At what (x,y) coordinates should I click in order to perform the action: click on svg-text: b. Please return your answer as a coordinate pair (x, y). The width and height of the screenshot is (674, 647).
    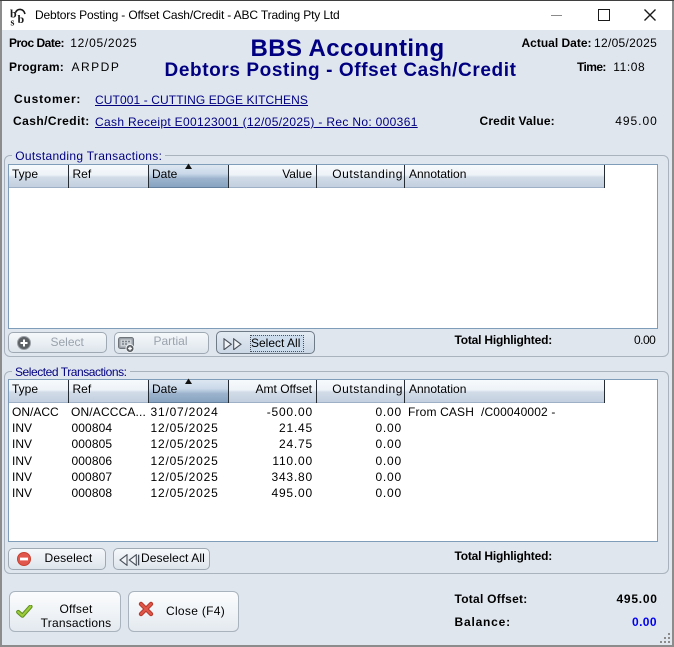
    Looking at the image, I should click on (21, 19).